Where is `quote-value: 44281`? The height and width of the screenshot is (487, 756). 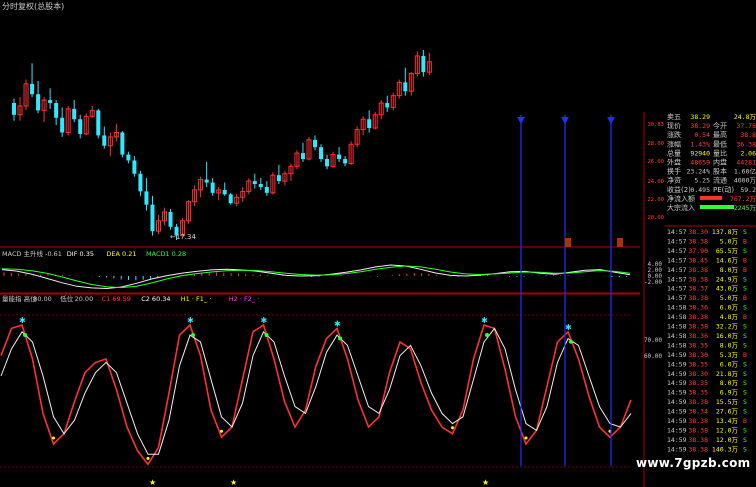
quote-value: 44281 is located at coordinates (746, 163).